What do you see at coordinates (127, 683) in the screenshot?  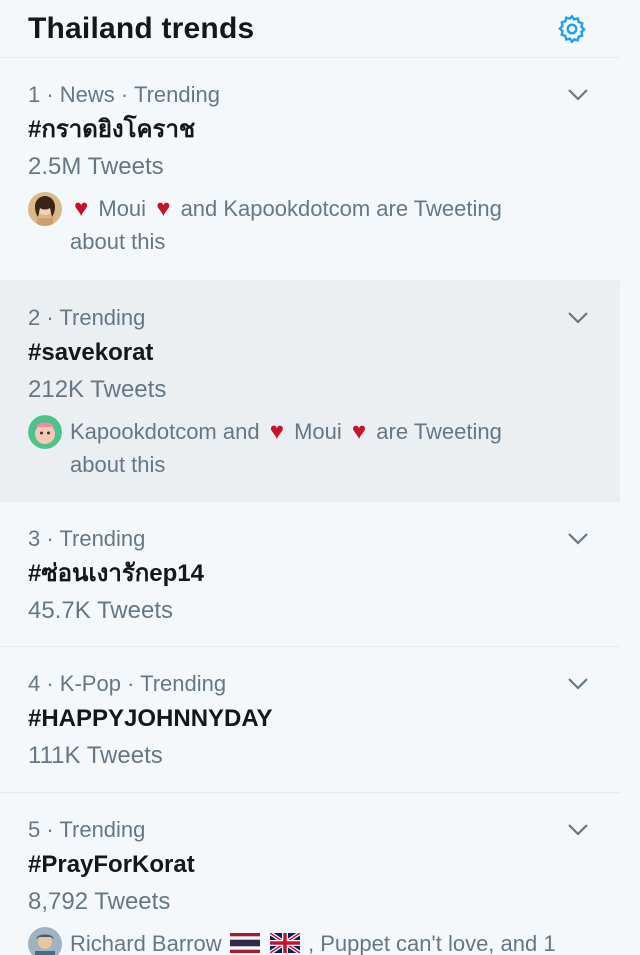 I see `trend-meta: 4 · K-Pop · Trending` at bounding box center [127, 683].